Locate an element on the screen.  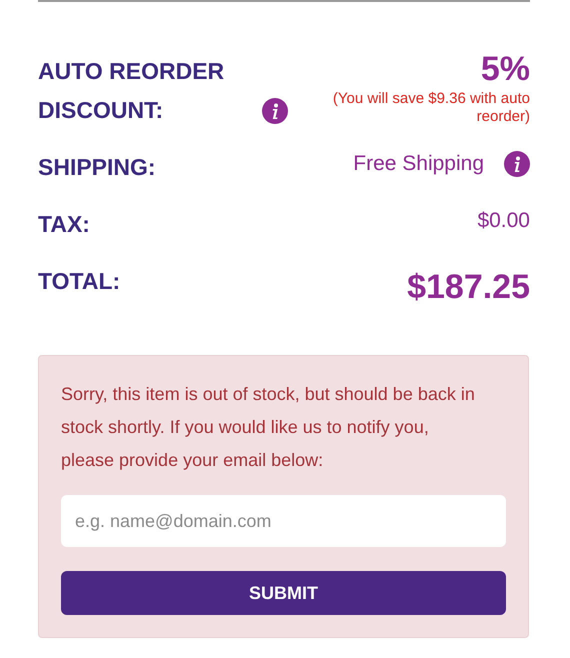
summary-value: $0.00 is located at coordinates (503, 221).